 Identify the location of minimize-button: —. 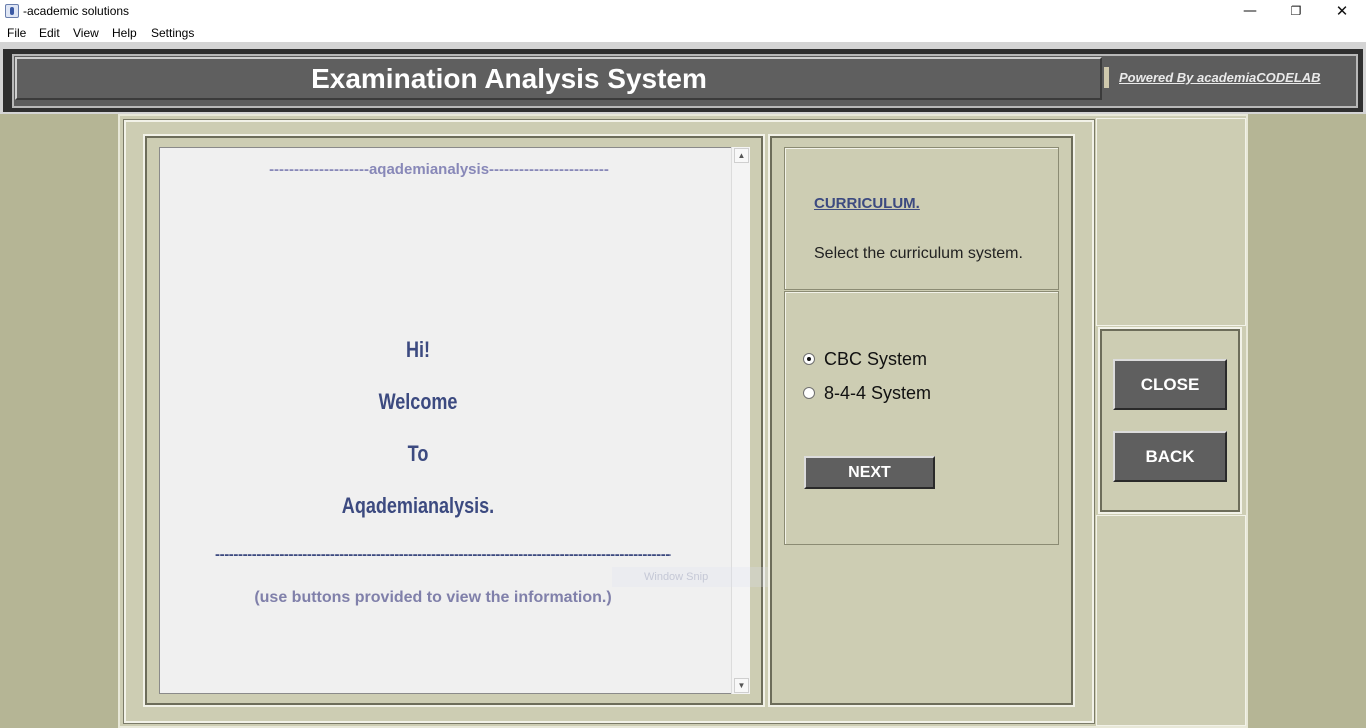
(1250, 11).